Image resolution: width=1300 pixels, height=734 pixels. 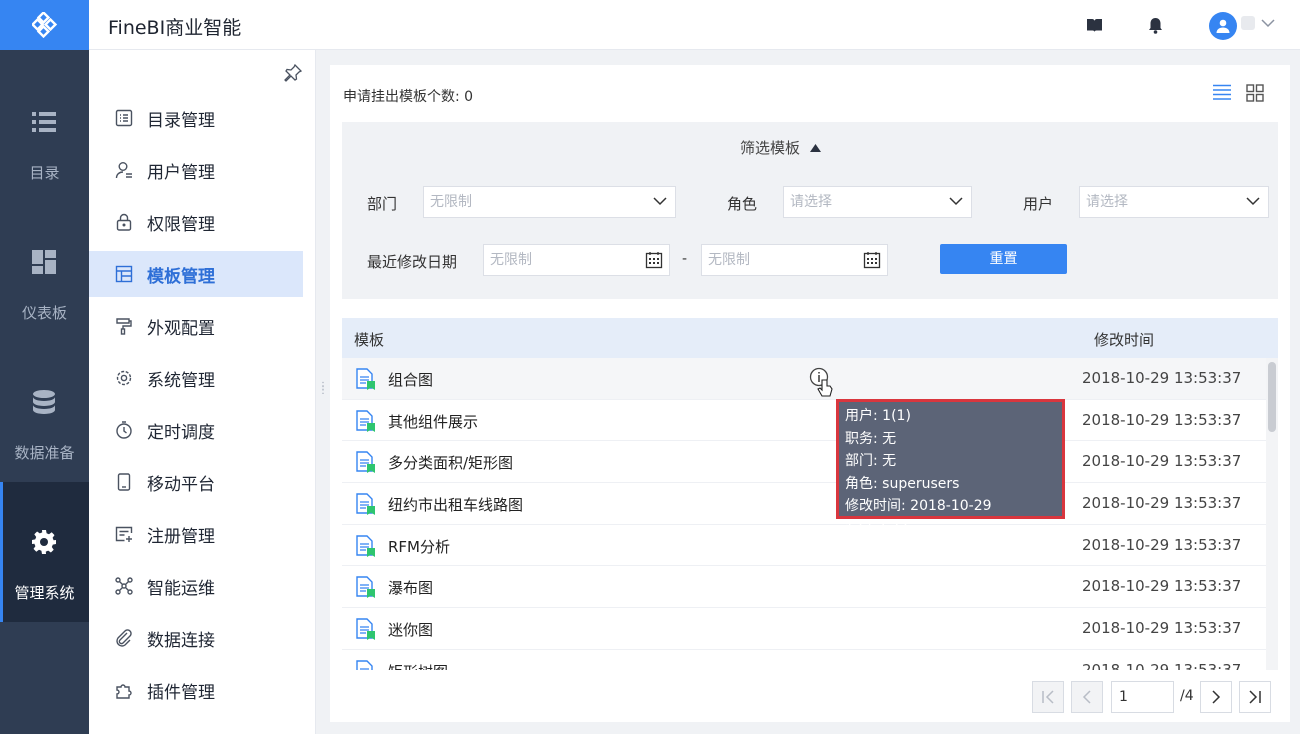 What do you see at coordinates (181, 692) in the screenshot?
I see `subnav-label: 插件管理` at bounding box center [181, 692].